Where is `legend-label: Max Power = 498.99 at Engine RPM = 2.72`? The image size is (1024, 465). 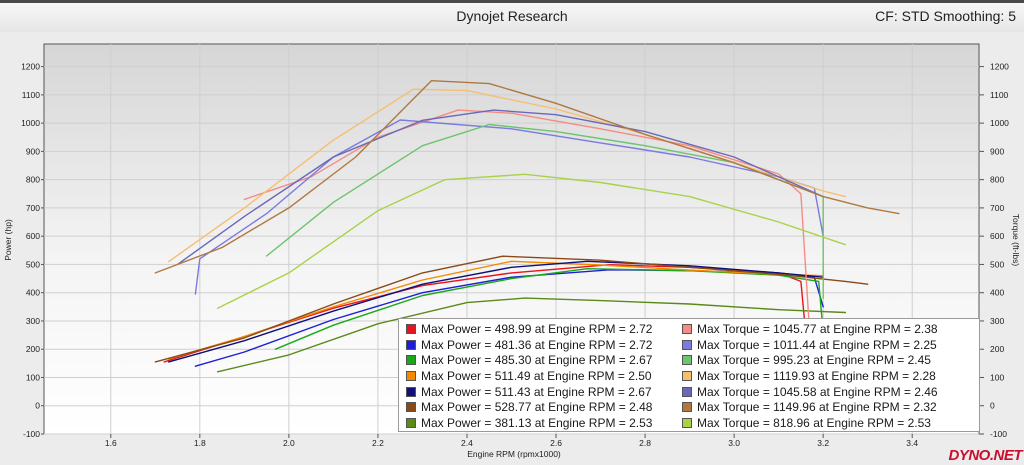
legend-label: Max Power = 498.99 at Engine RPM = 2.72 is located at coordinates (537, 328).